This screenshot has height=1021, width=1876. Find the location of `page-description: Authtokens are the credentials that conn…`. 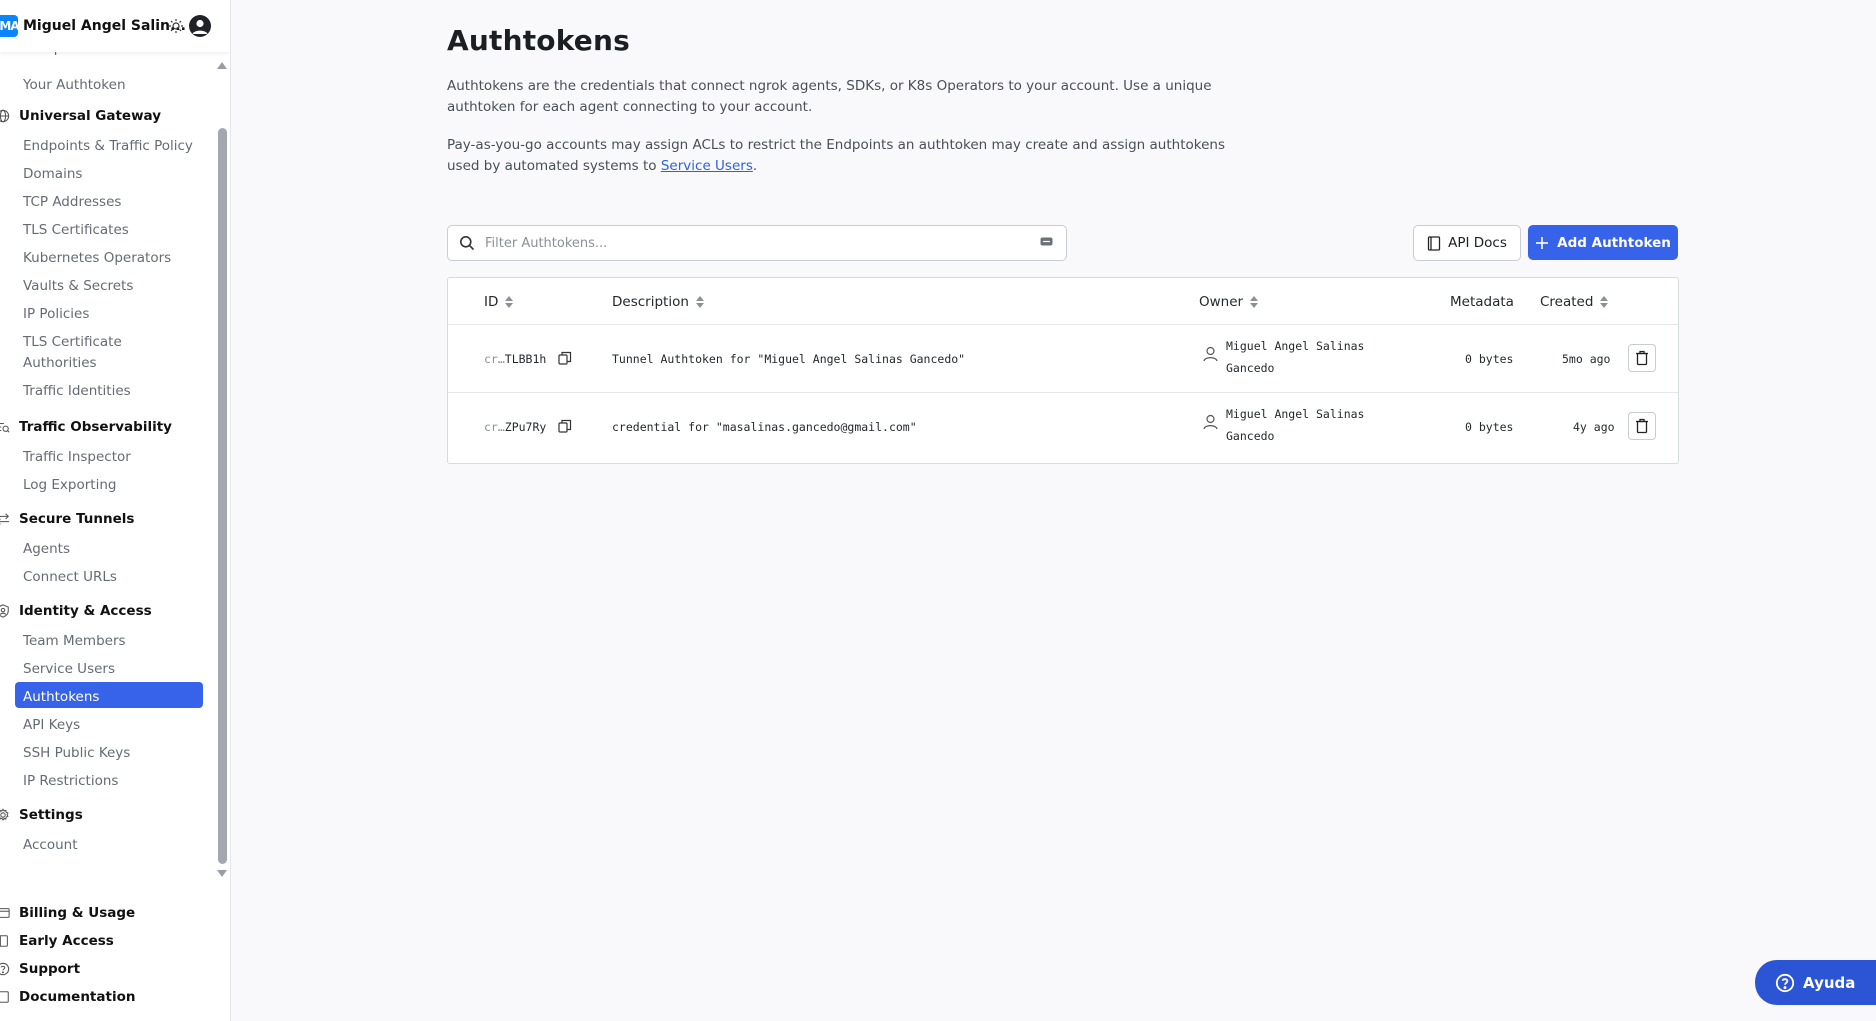

page-description: Authtokens are the credentials that conn… is located at coordinates (837, 97).